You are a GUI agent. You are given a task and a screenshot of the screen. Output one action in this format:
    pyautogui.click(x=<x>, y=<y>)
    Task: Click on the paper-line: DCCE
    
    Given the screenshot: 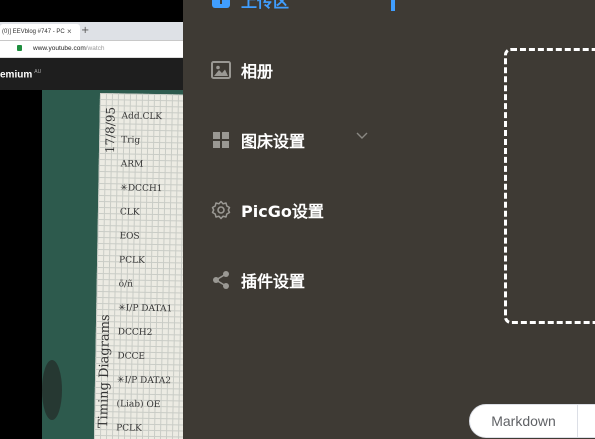 What is the action you would take?
    pyautogui.click(x=131, y=356)
    